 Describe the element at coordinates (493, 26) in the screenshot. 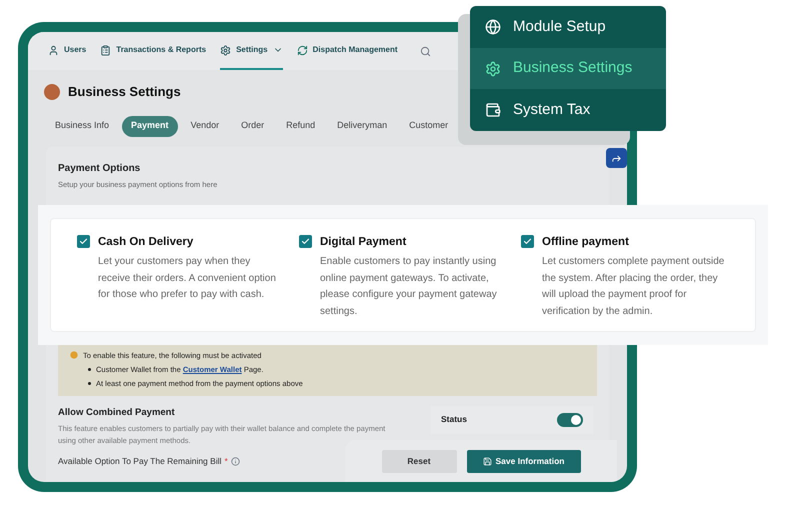

I see `globe-icon` at that location.